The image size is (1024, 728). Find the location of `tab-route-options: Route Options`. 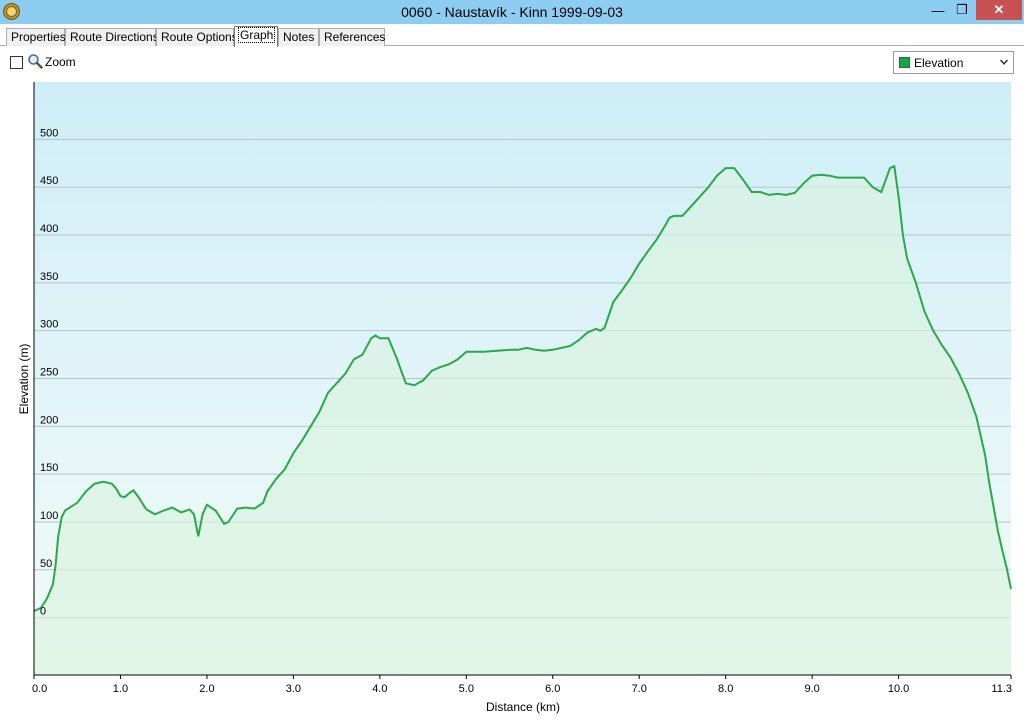

tab-route-options: Route Options is located at coordinates (197, 37).